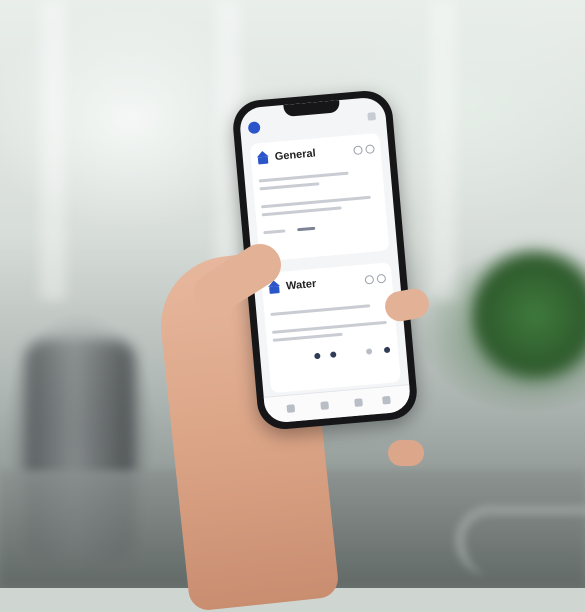  I want to click on faucet, so click(520, 540).